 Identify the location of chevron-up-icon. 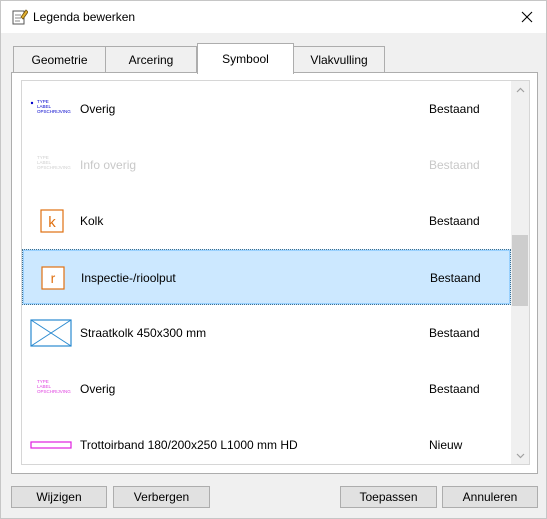
(520, 89).